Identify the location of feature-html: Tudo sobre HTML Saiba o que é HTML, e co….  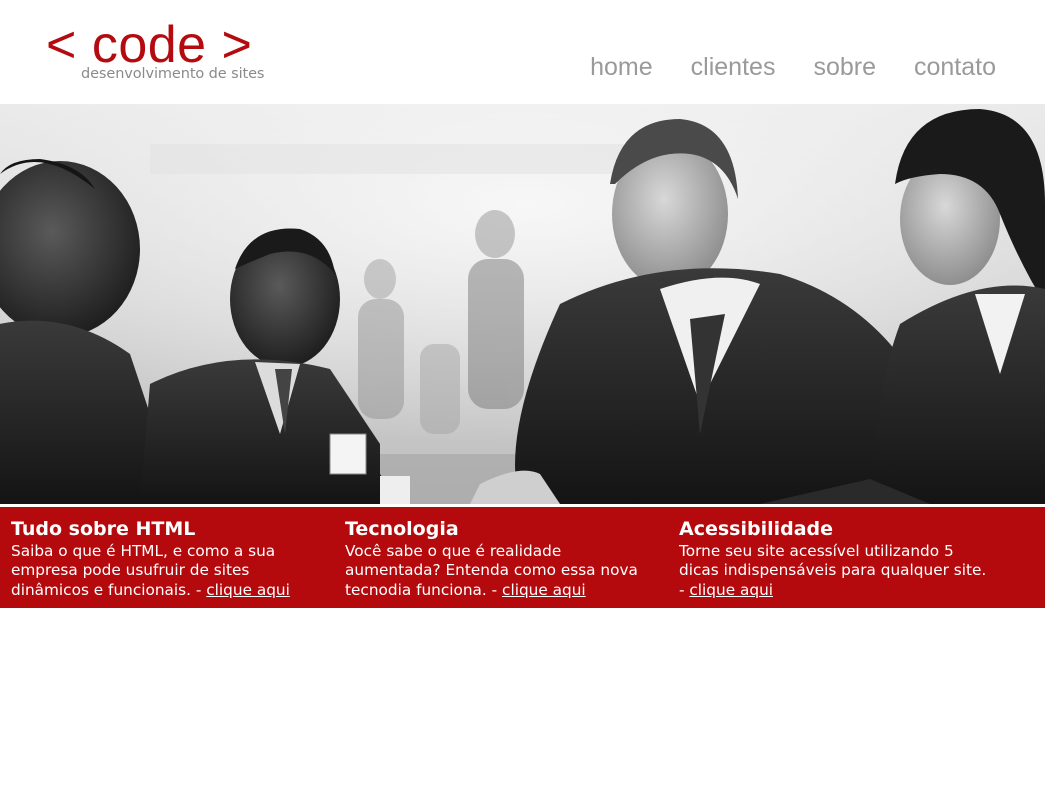
(166, 559).